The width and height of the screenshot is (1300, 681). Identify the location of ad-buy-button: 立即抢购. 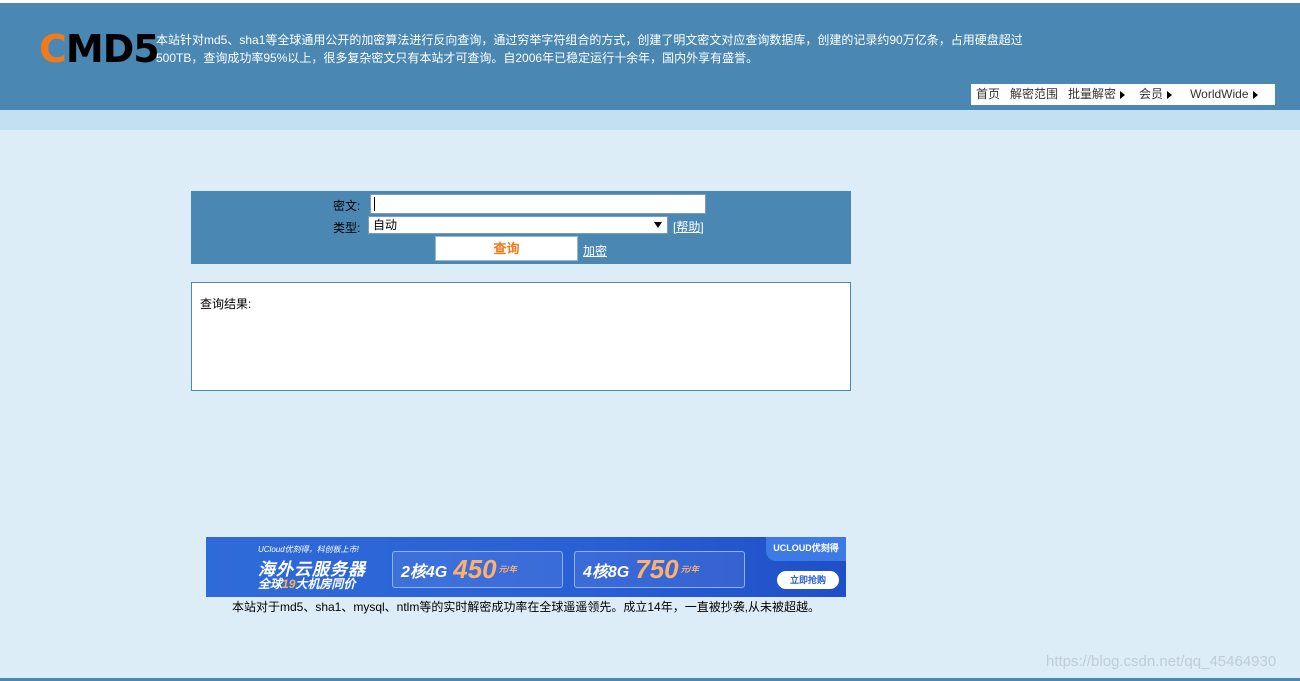
(808, 580).